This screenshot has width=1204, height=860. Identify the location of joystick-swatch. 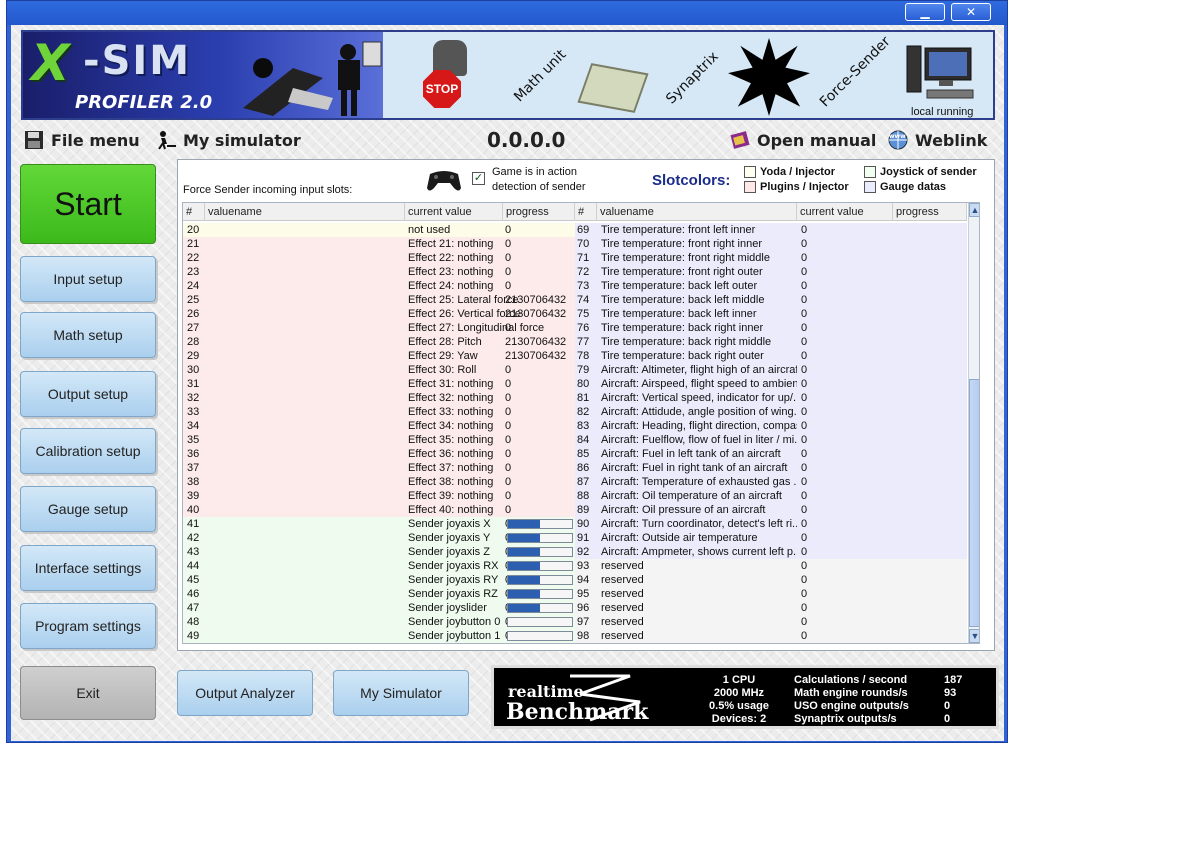
(870, 172).